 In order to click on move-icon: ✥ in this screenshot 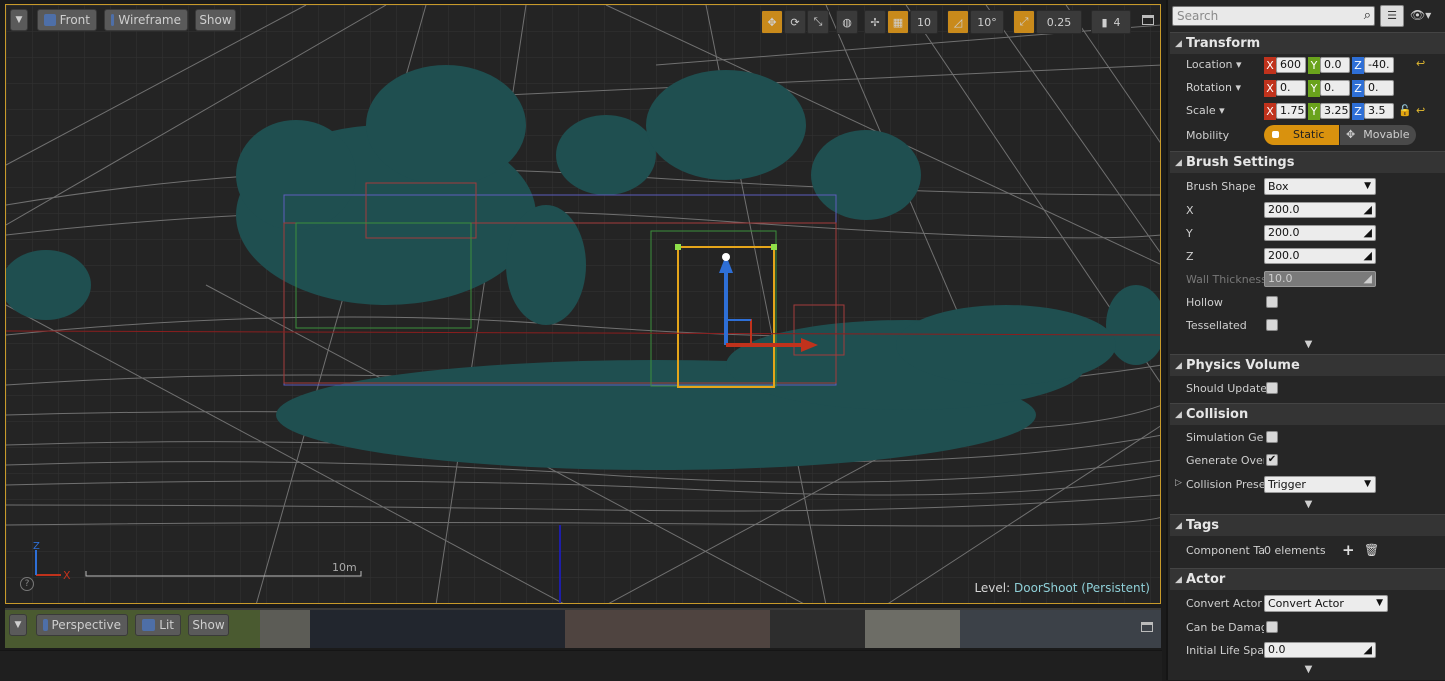, I will do `click(1351, 134)`.